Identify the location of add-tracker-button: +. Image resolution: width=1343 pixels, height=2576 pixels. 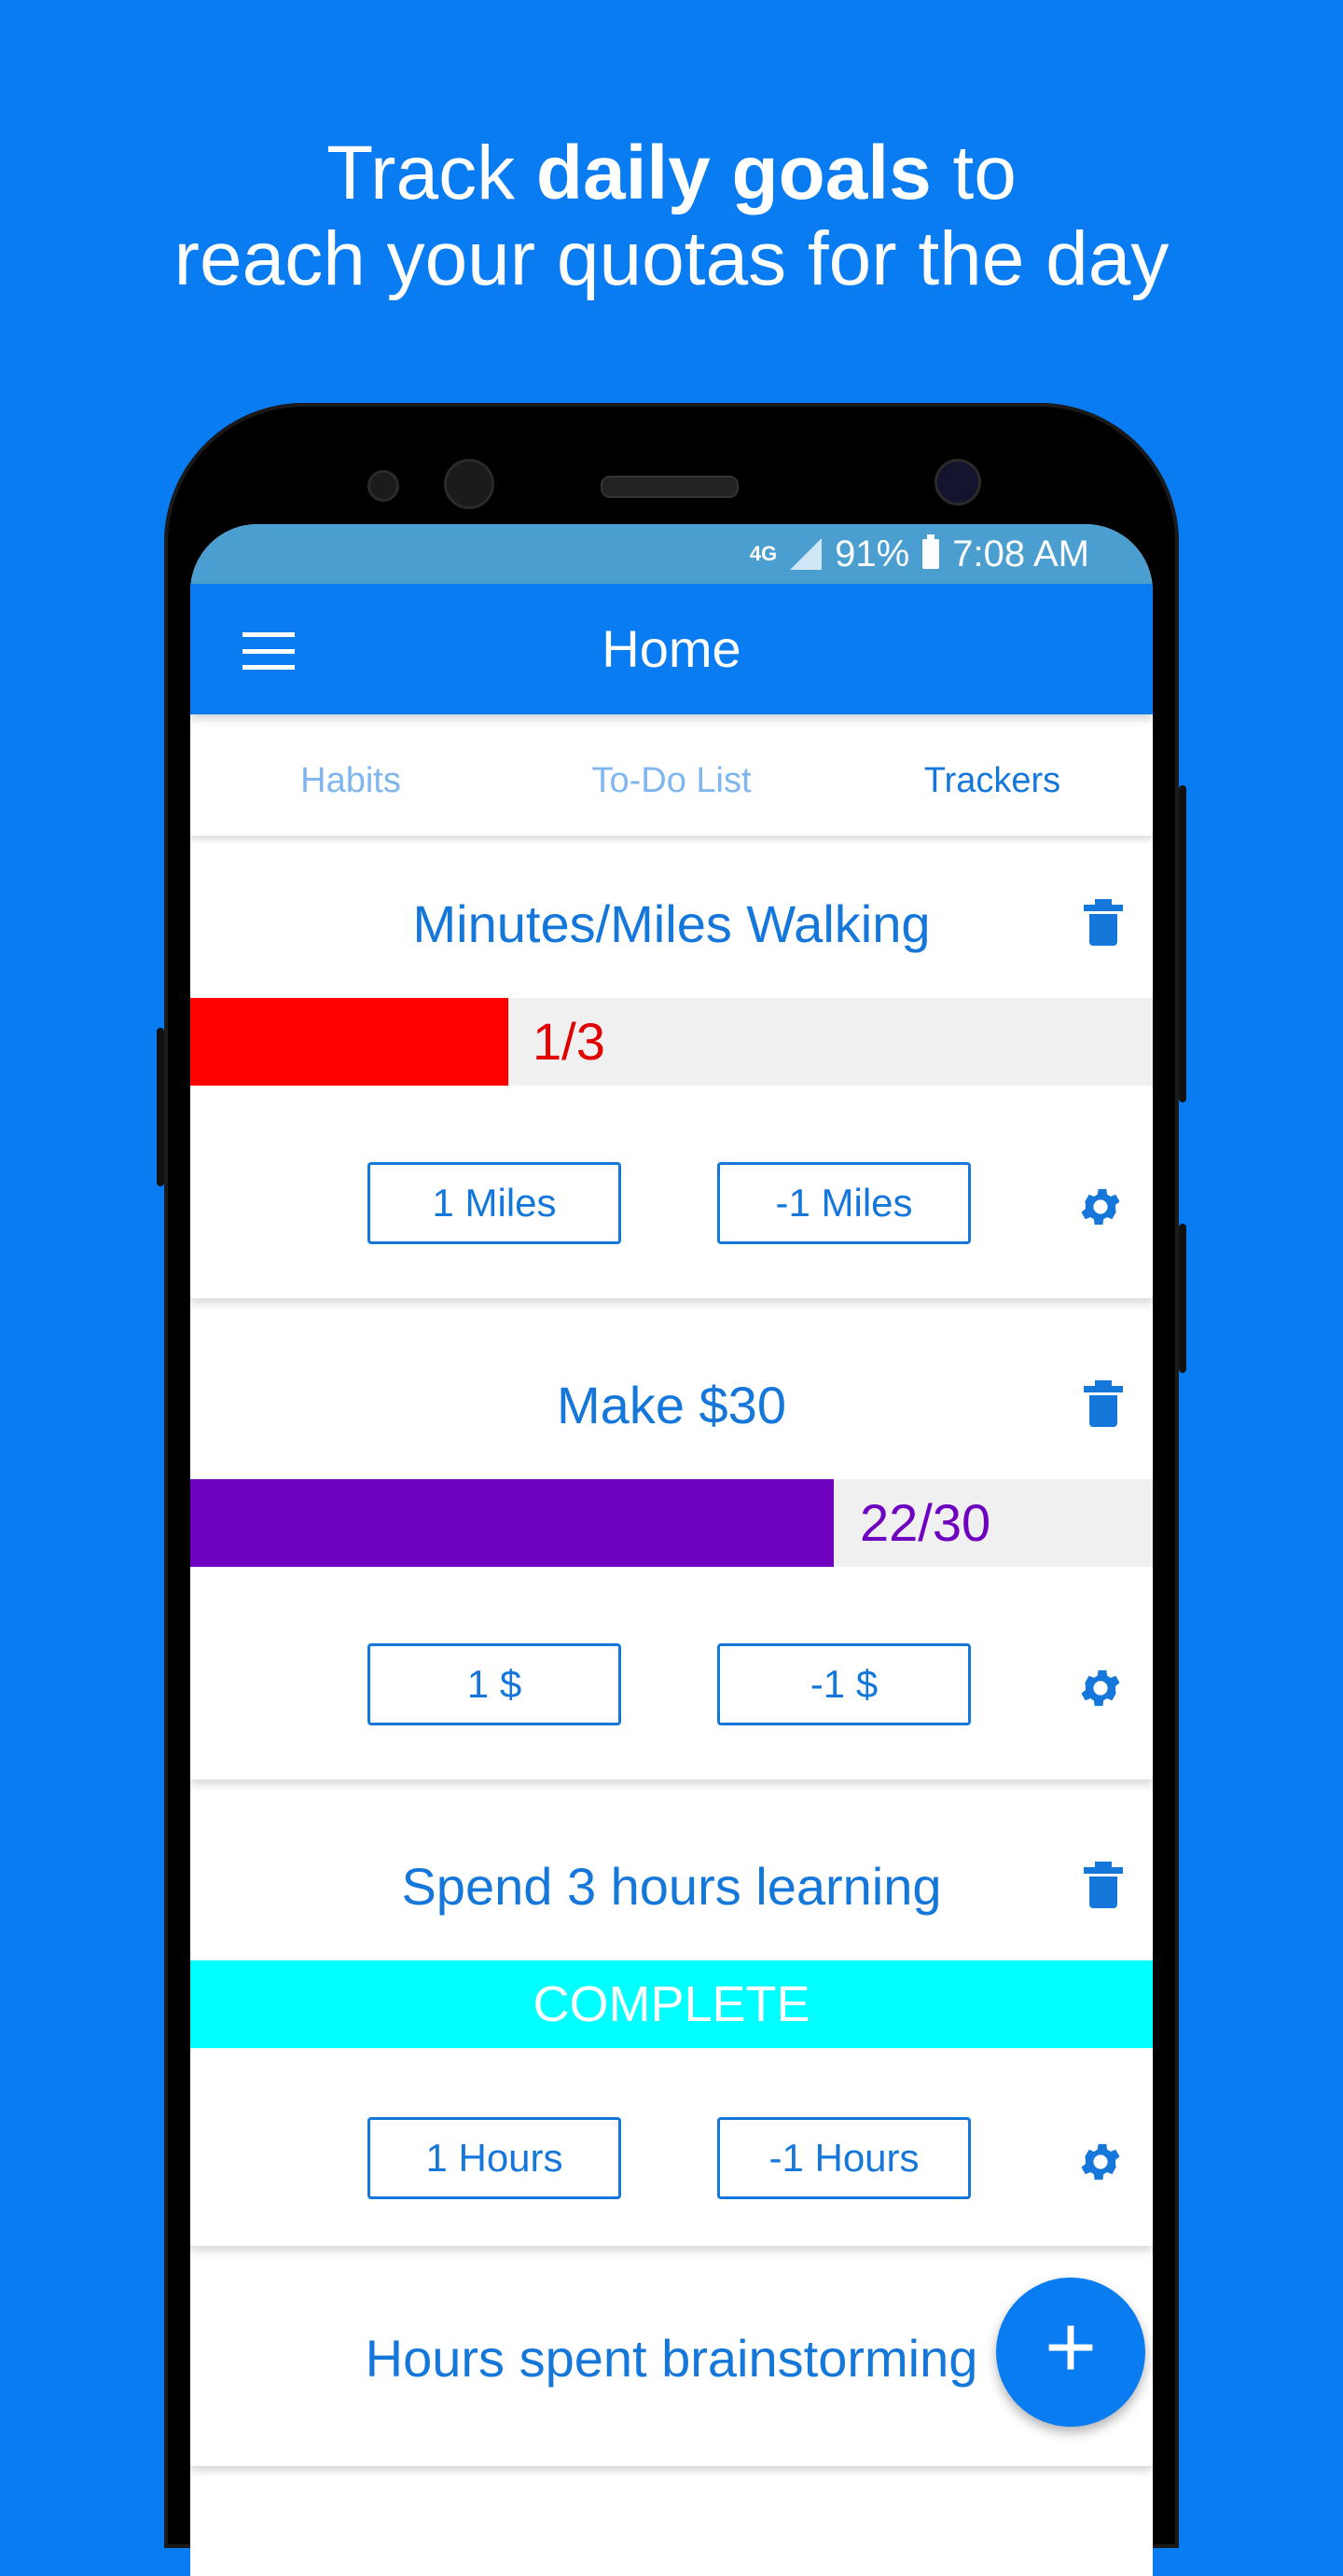
(1071, 2352).